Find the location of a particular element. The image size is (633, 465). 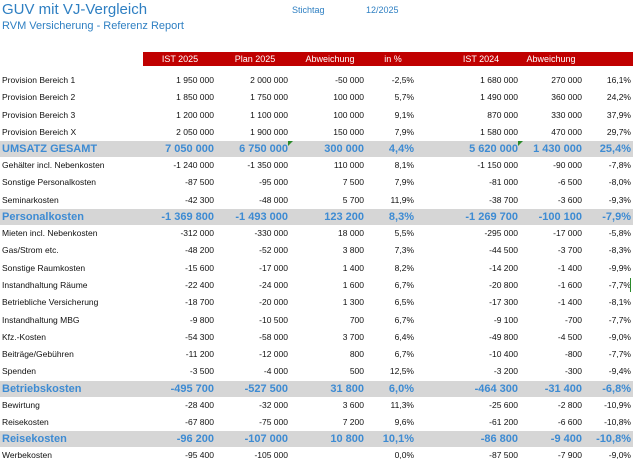

row-label: Betriebliche Versicherung is located at coordinates (50, 302).